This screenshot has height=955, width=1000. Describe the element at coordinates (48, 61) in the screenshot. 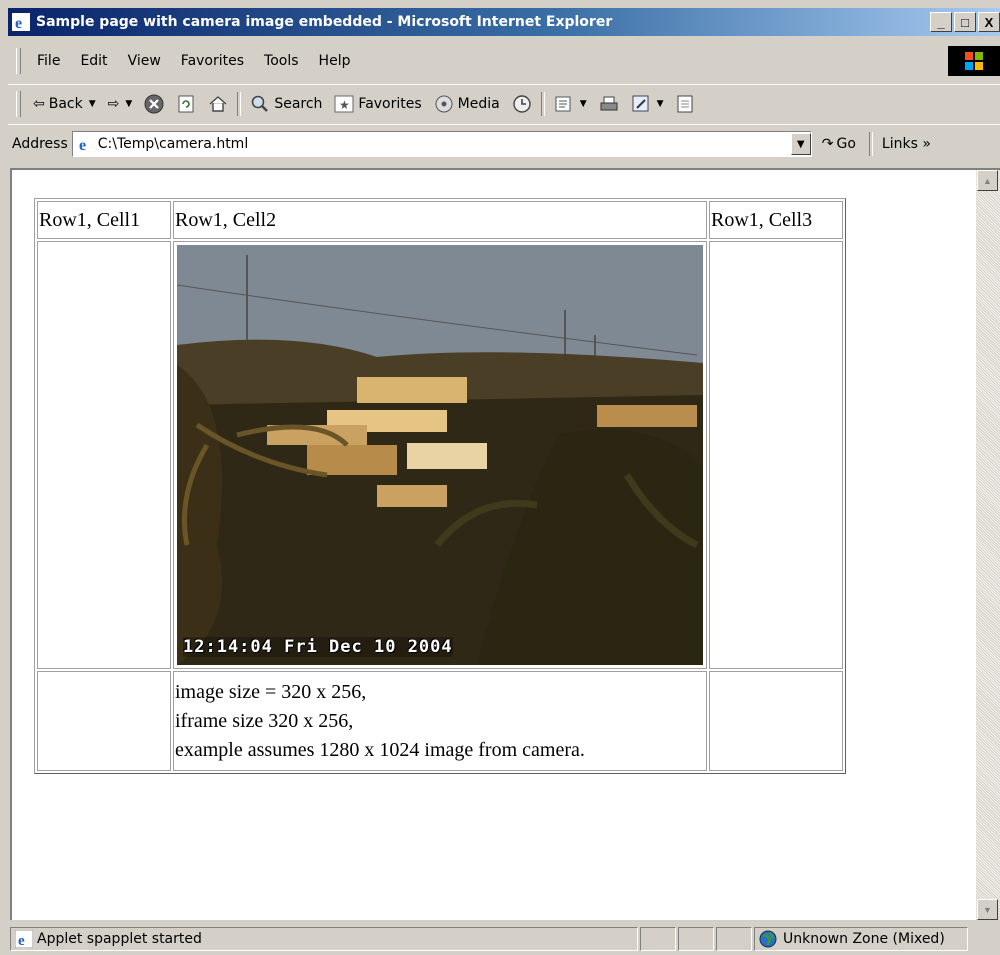

I see `menu-file: File` at that location.